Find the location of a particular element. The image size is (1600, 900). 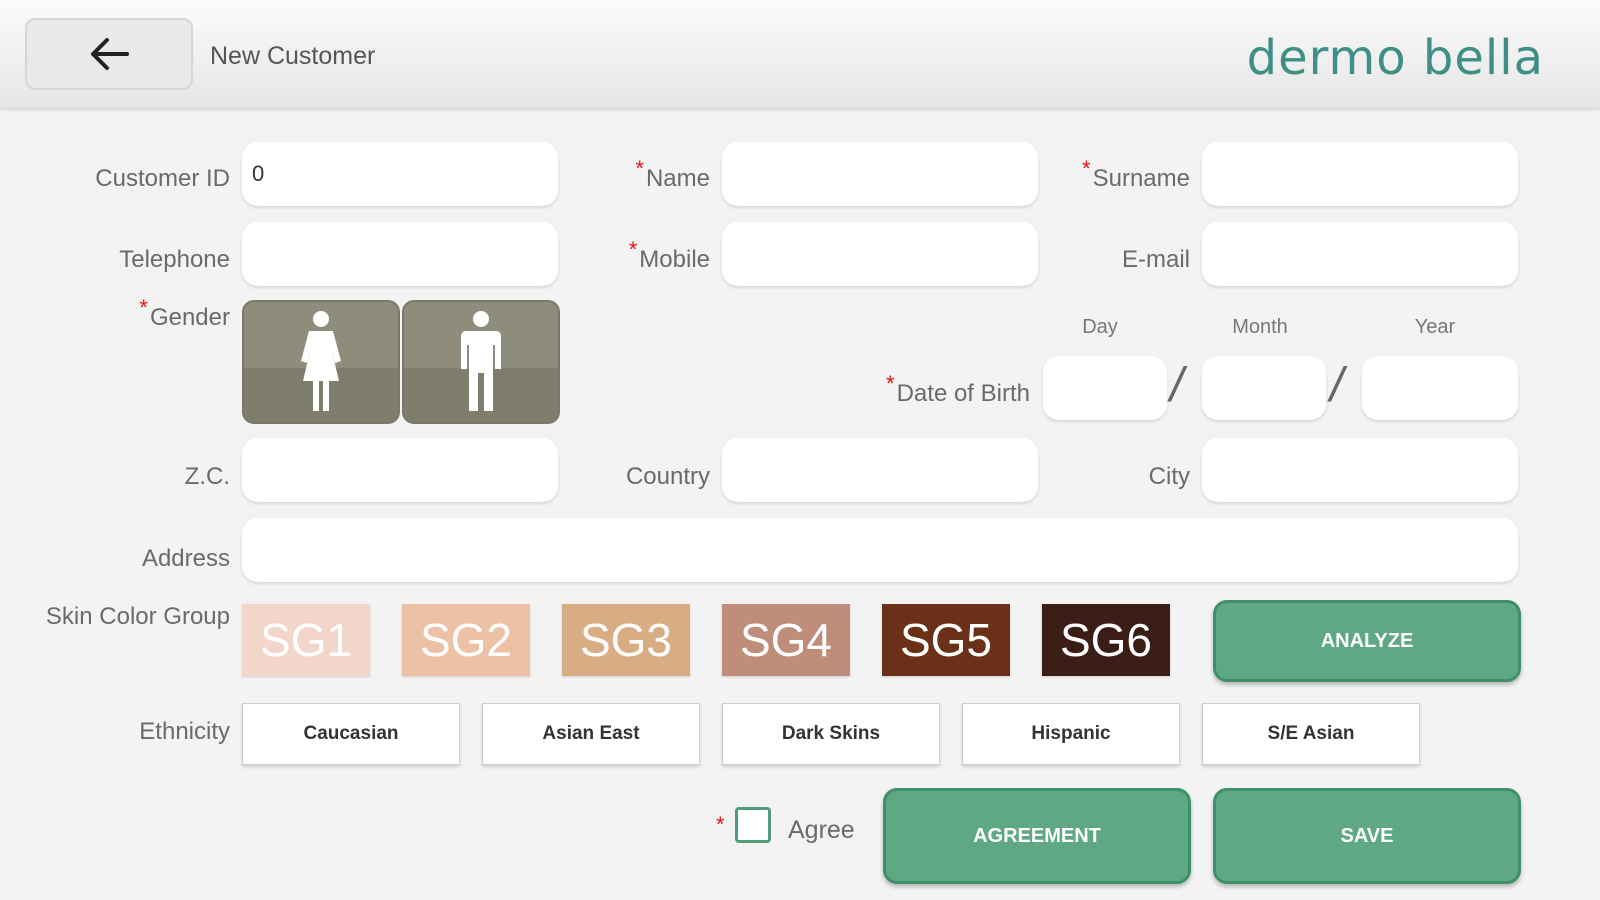

city-field is located at coordinates (1360, 470).